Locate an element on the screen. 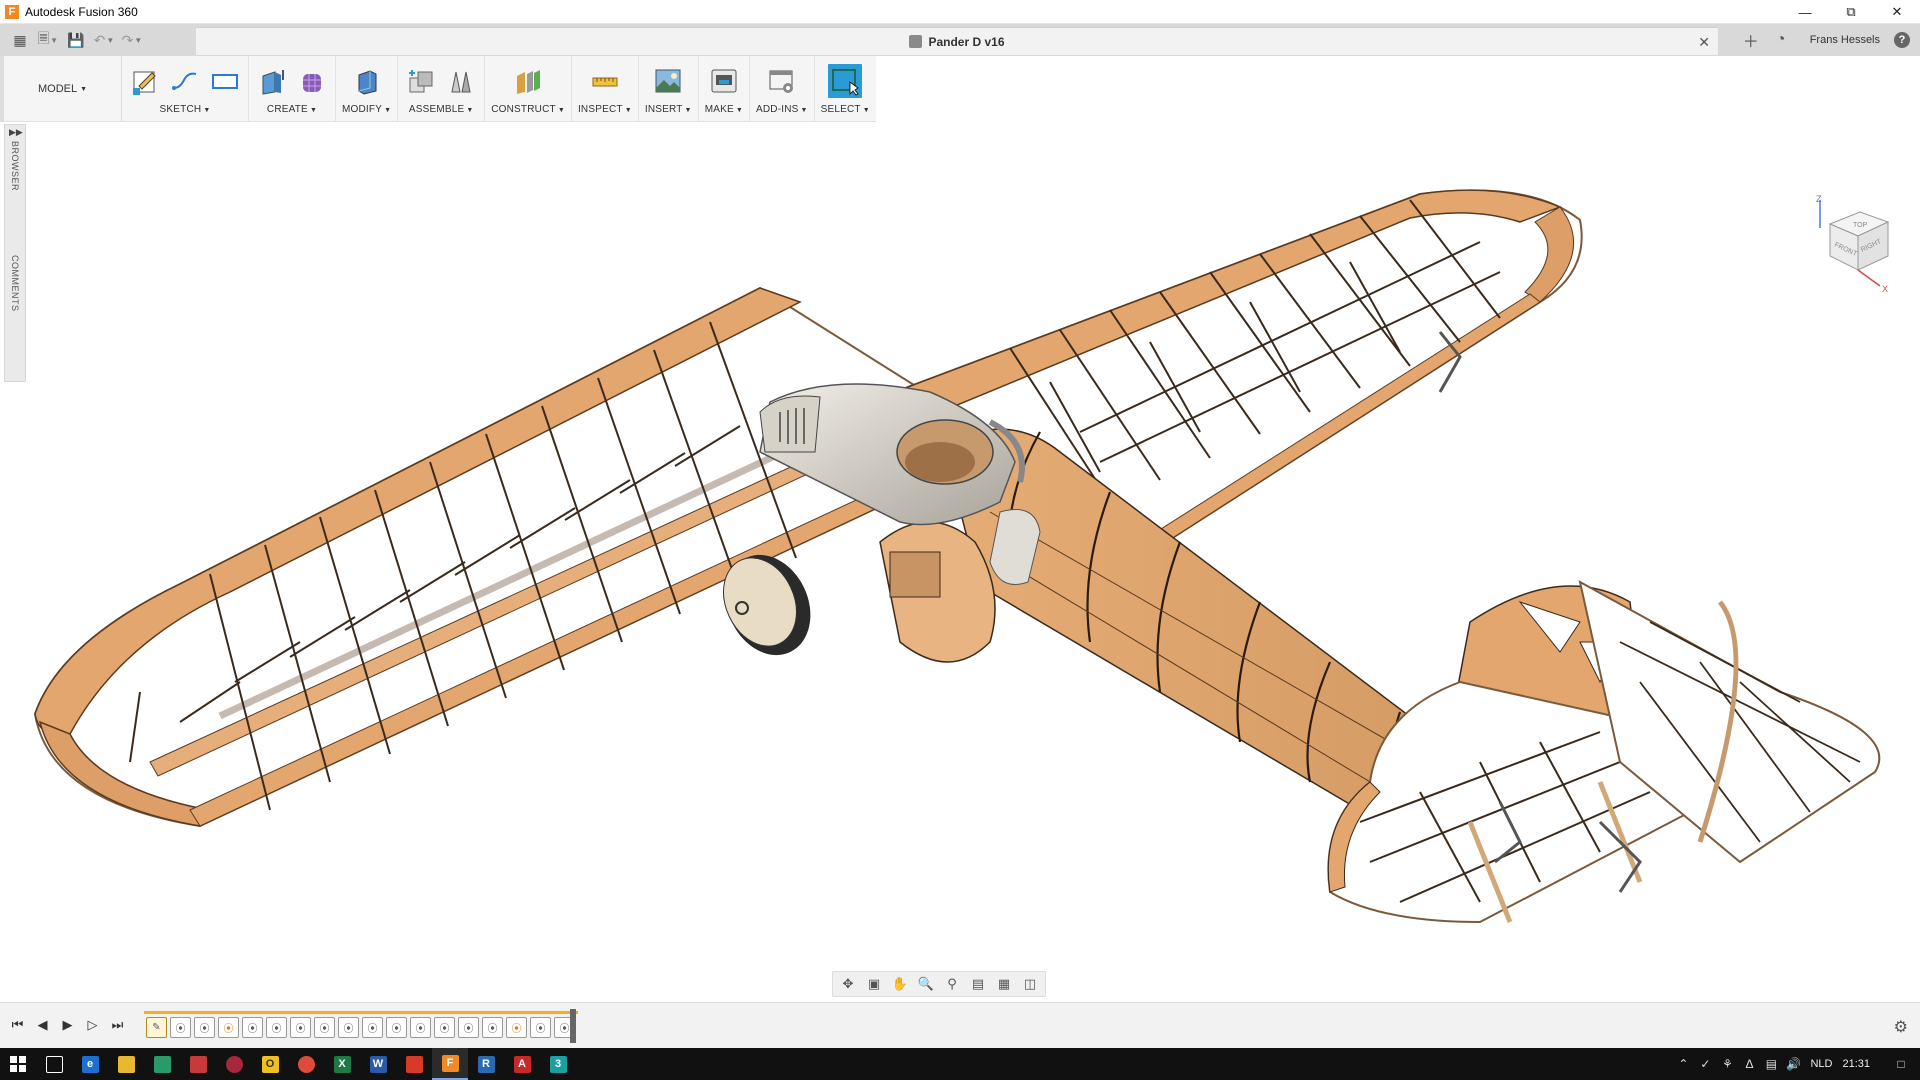  go-to-start-icon: ⏮ is located at coordinates (17, 1025).